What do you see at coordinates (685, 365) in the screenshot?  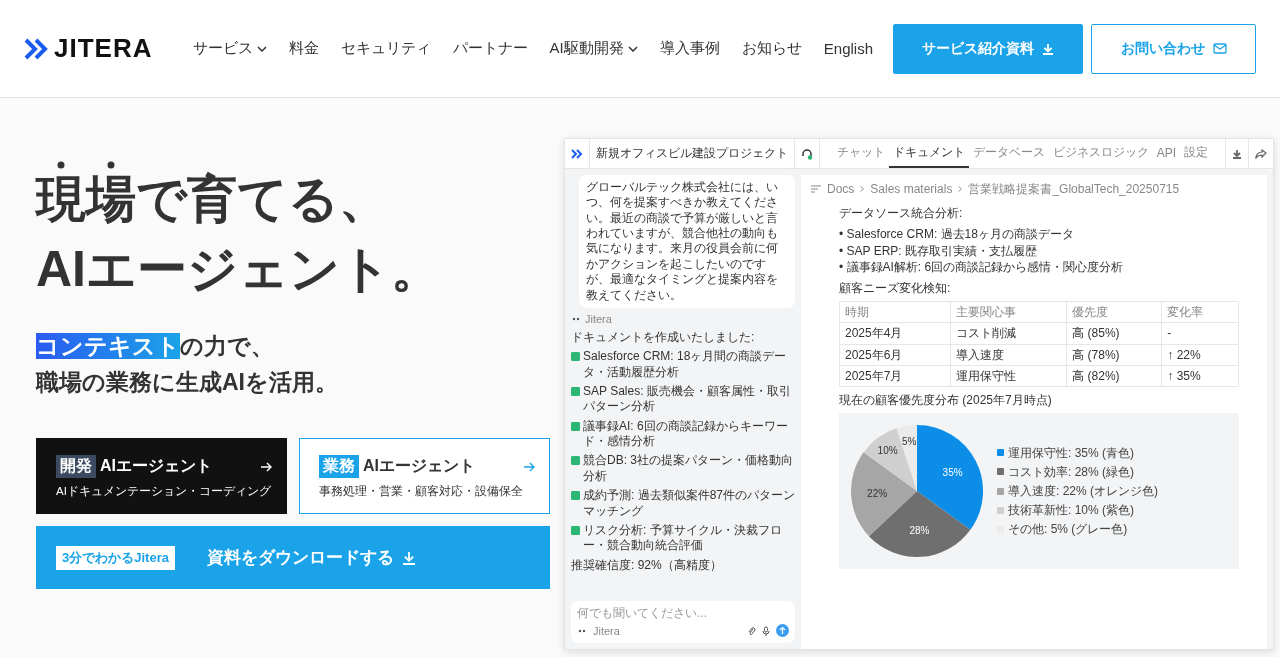 I see `checklist-text: Salesforce CRM: 18ヶ月間の商談データ・活動履歴分析` at bounding box center [685, 365].